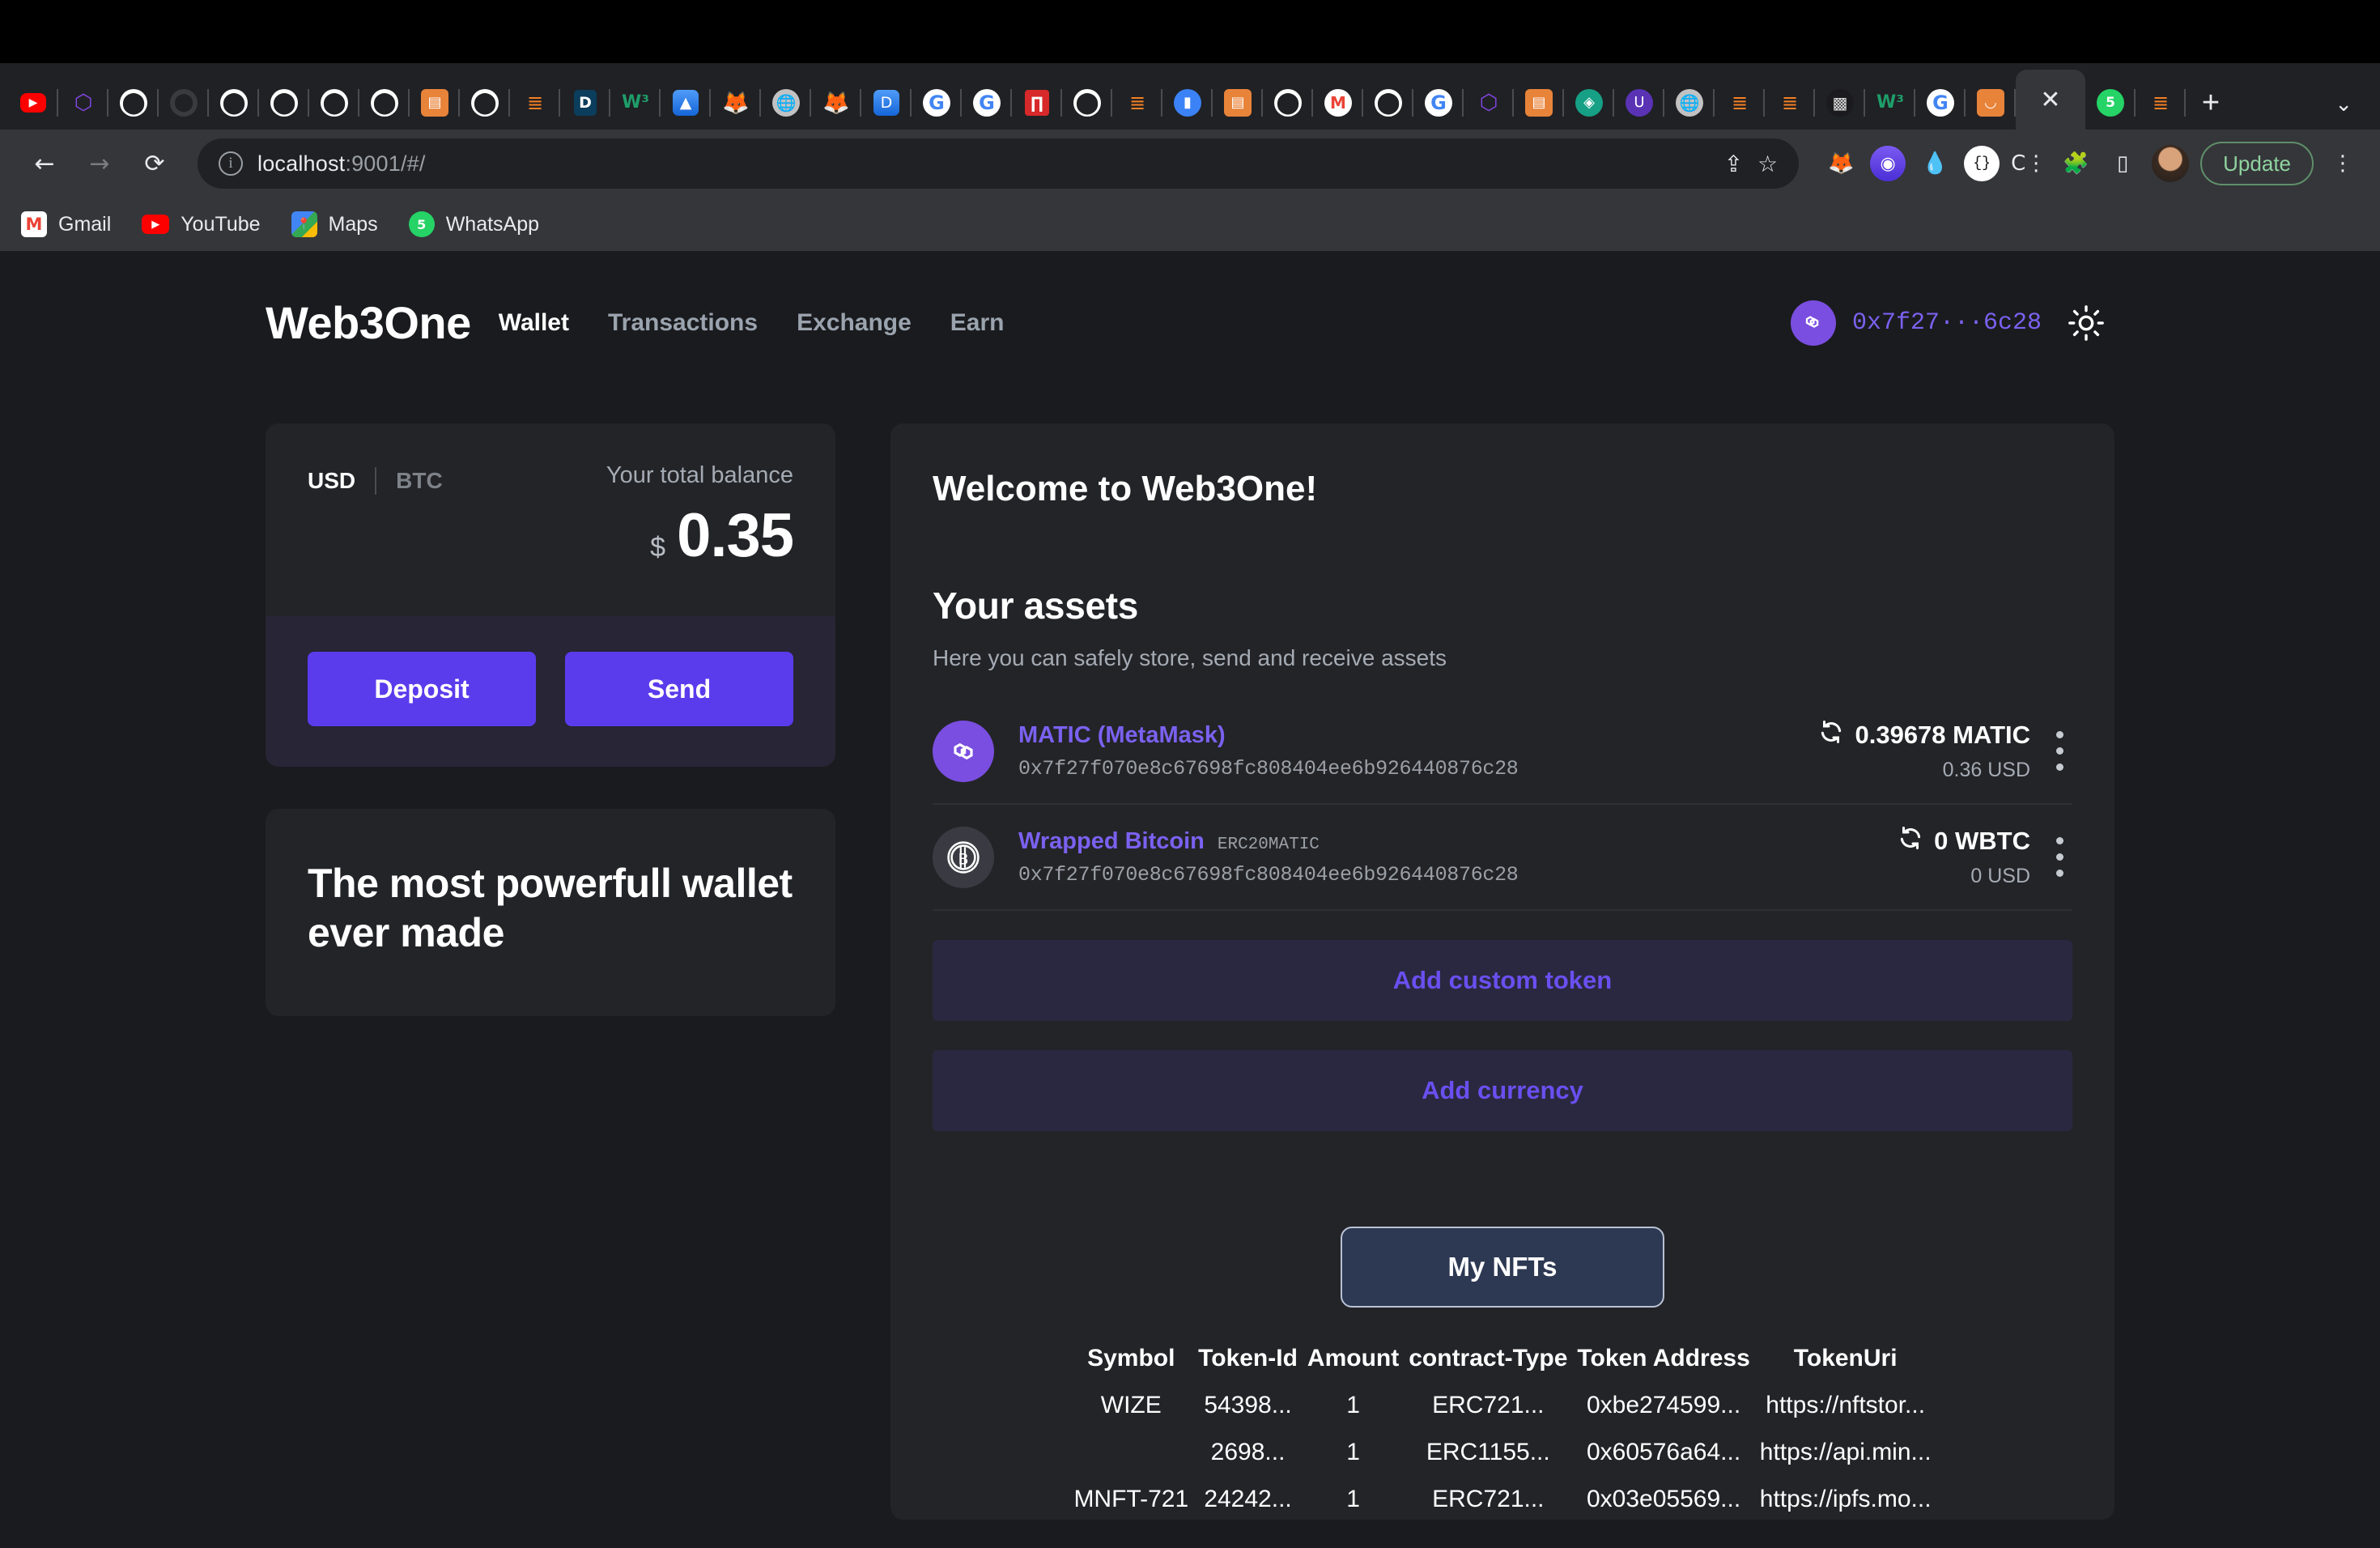 The image size is (2380, 1548). What do you see at coordinates (420, 481) in the screenshot?
I see `currency-btc: BTC` at bounding box center [420, 481].